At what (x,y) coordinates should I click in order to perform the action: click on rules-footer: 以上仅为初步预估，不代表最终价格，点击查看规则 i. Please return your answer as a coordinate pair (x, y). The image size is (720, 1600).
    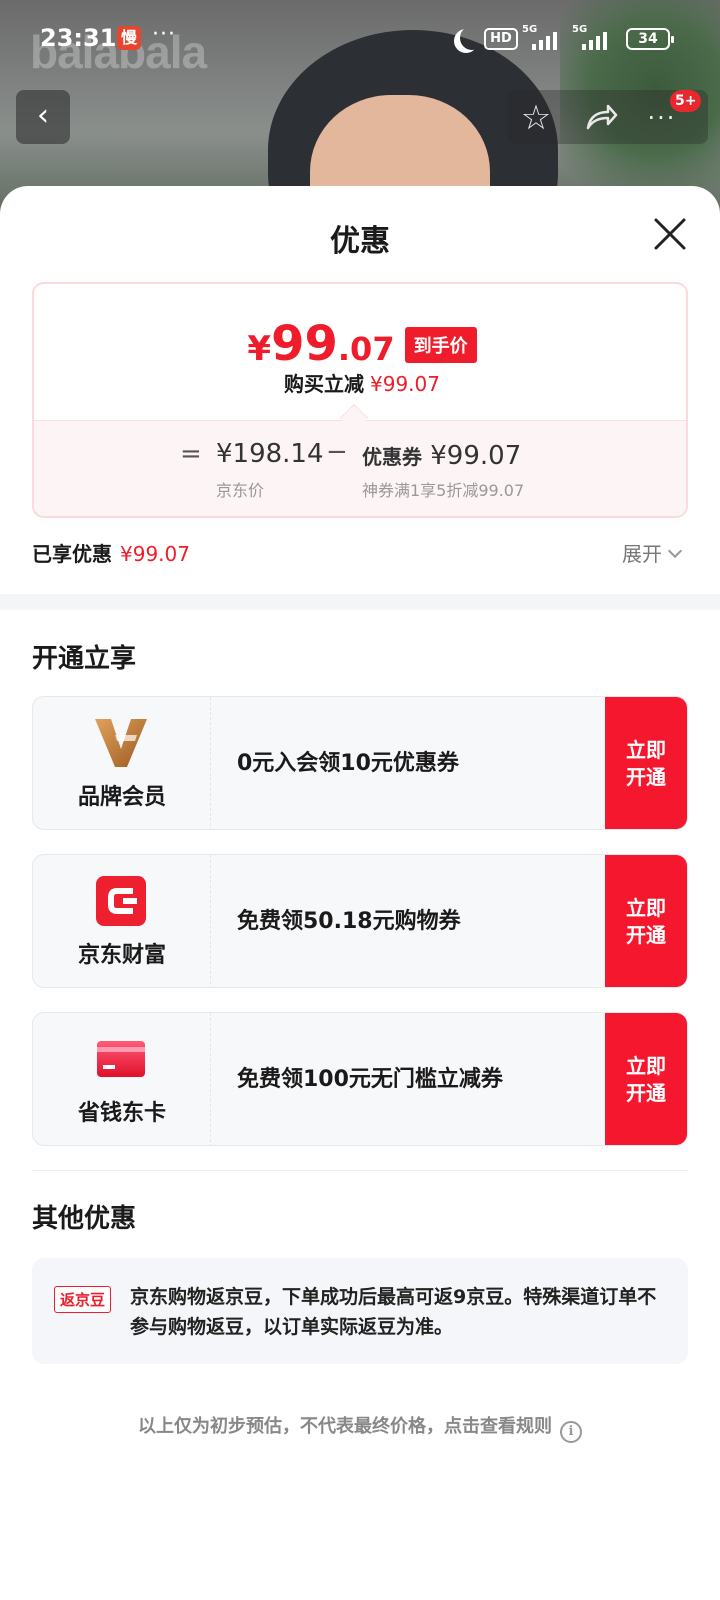
    Looking at the image, I should click on (360, 1427).